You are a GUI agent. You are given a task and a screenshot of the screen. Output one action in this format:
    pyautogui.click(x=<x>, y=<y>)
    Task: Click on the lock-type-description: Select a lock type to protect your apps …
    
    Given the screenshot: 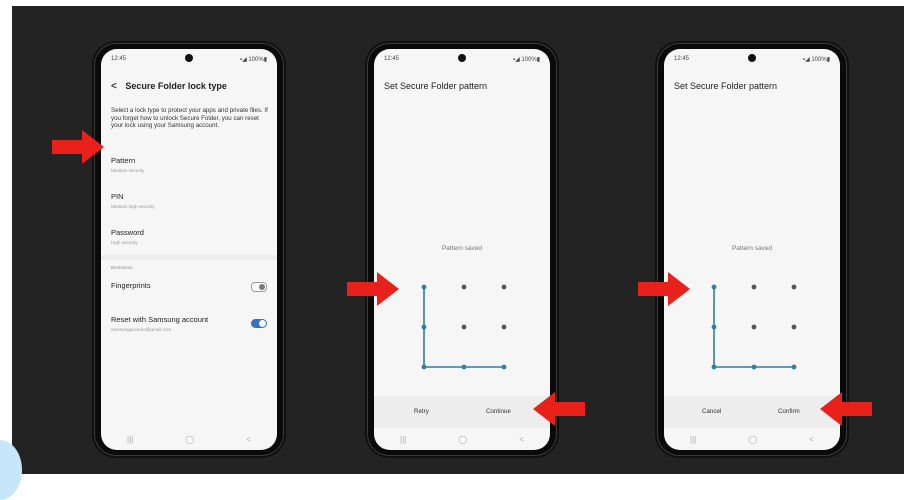 What is the action you would take?
    pyautogui.click(x=189, y=118)
    